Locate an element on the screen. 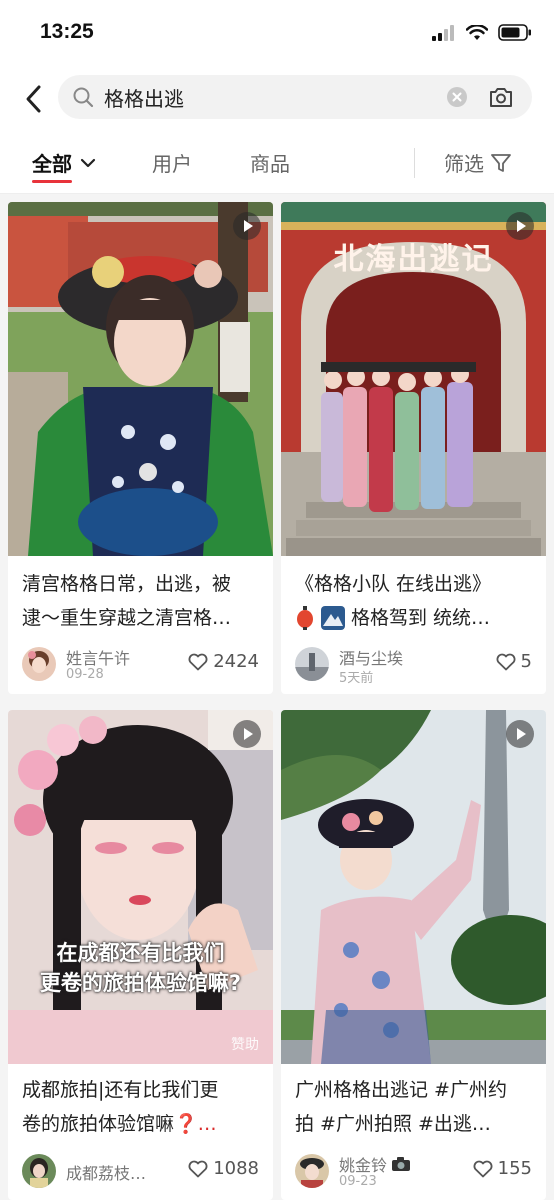 The width and height of the screenshot is (554, 1200). like-count: 2424 is located at coordinates (236, 661).